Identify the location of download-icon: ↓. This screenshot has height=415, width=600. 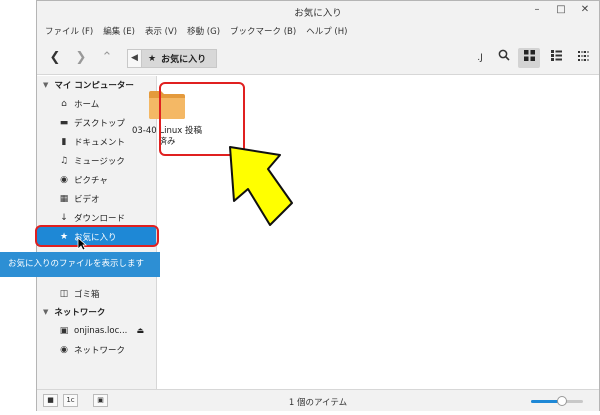
(64, 217).